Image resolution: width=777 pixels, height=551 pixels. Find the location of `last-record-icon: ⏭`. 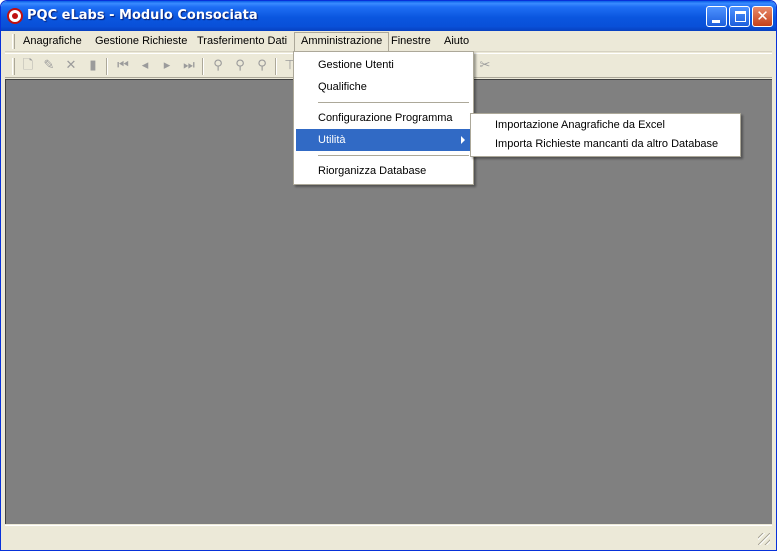

last-record-icon: ⏭ is located at coordinates (189, 66).